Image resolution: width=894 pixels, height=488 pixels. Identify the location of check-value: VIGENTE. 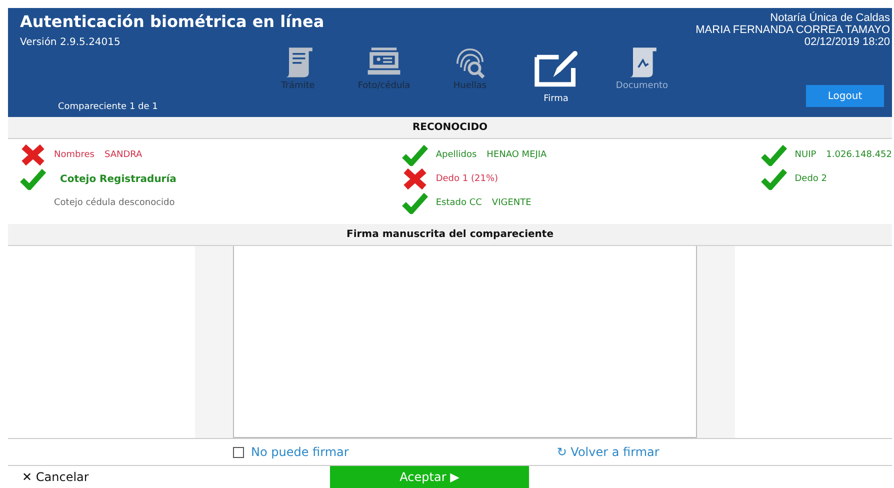
(512, 203).